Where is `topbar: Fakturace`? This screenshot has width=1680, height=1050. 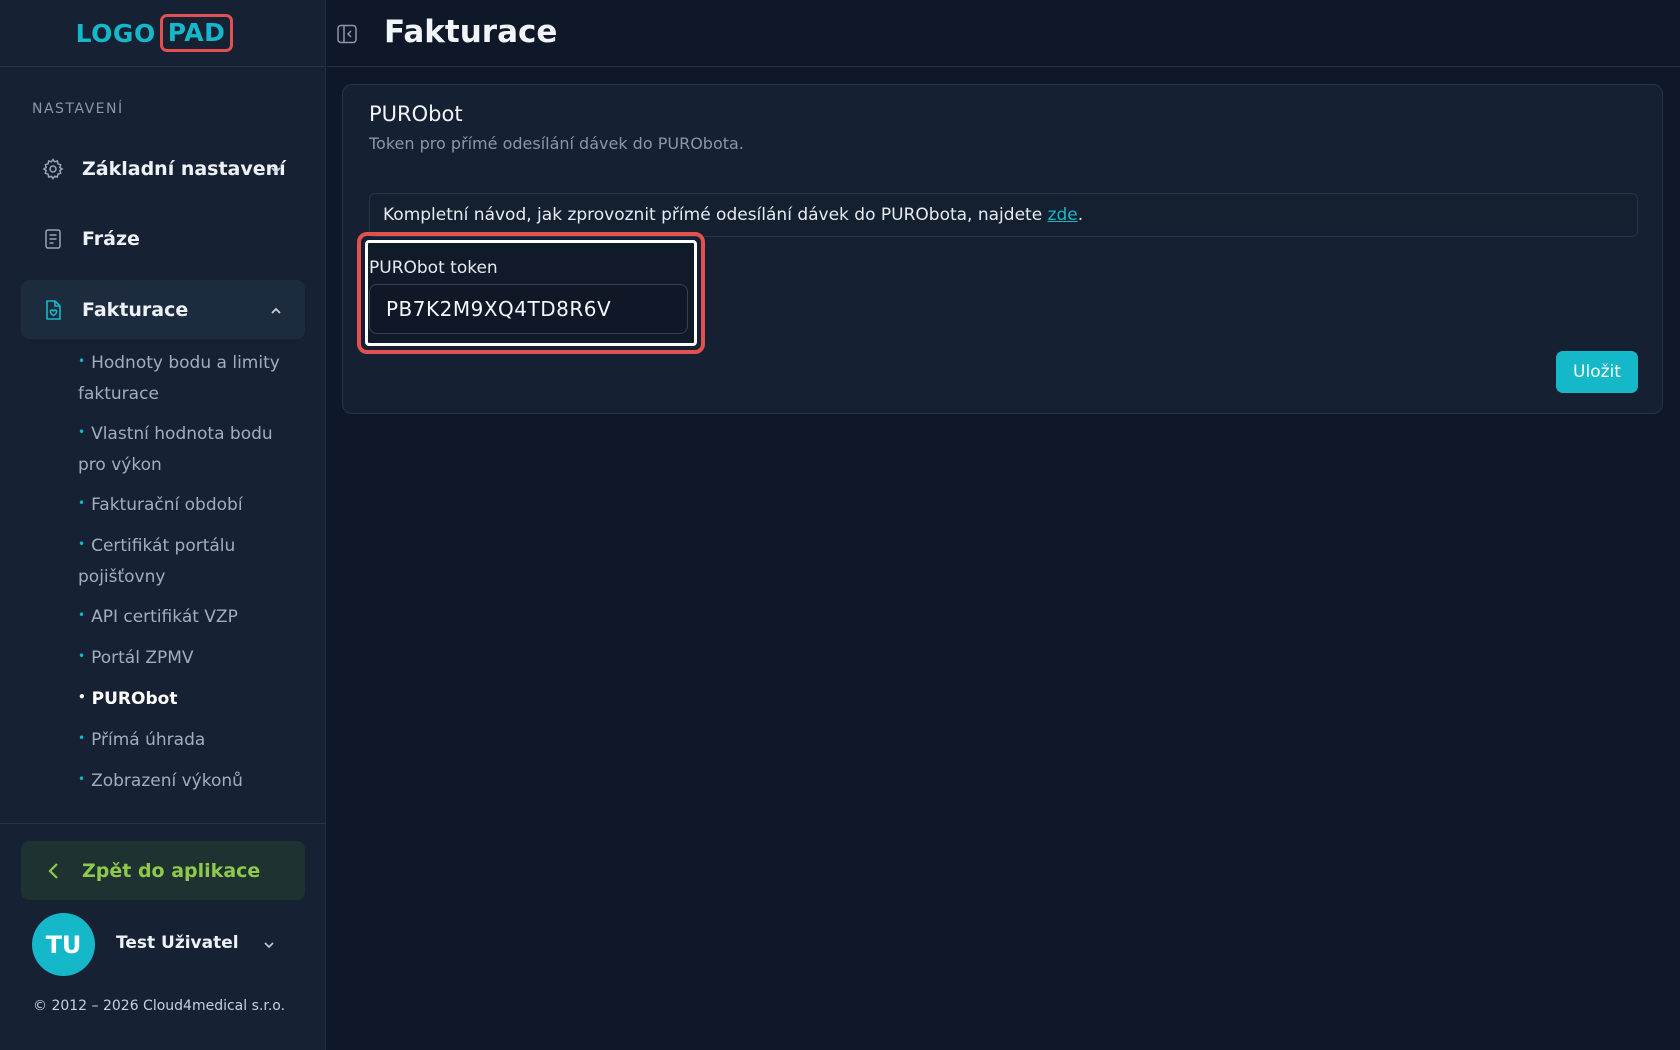
topbar: Fakturace is located at coordinates (1003, 33).